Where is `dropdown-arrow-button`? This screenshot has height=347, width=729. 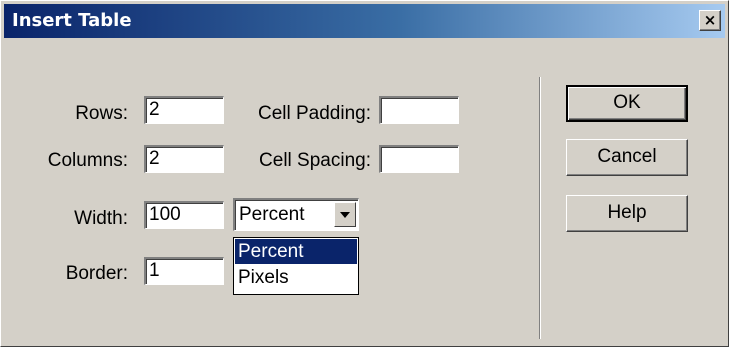
dropdown-arrow-button is located at coordinates (345, 214).